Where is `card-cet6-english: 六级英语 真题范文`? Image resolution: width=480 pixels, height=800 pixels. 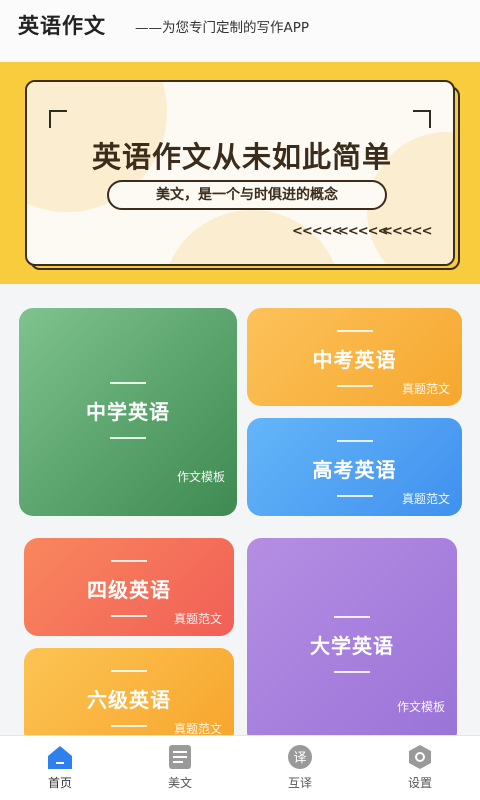 card-cet6-english: 六级英语 真题范文 is located at coordinates (129, 697).